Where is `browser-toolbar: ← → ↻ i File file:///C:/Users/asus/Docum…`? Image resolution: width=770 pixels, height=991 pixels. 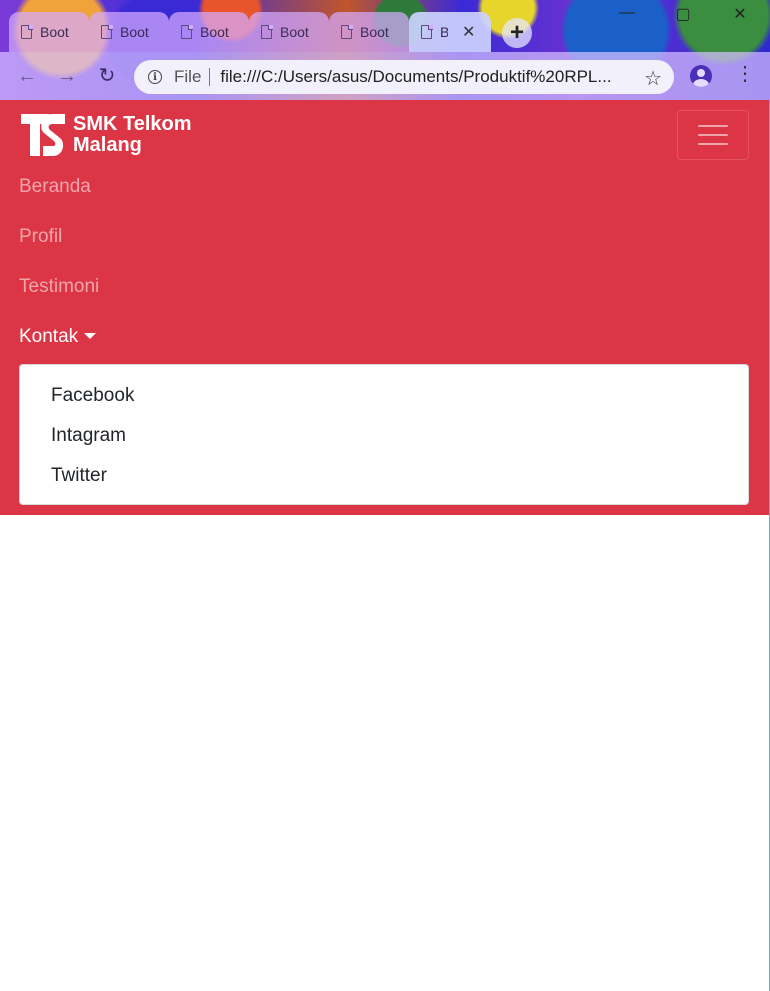
browser-toolbar: ← → ↻ i File file:///C:/Users/asus/Docum… is located at coordinates (385, 76).